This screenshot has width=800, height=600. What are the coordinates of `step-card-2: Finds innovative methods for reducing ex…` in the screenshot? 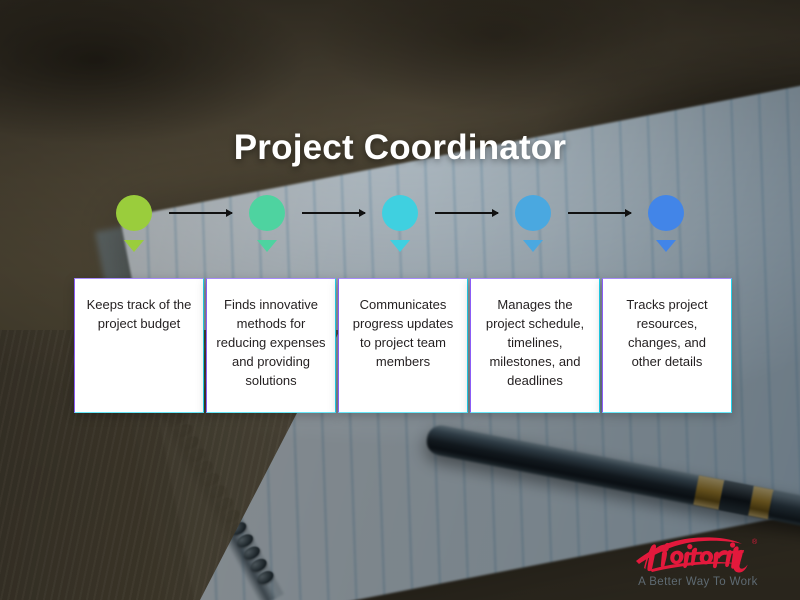 It's located at (271, 345).